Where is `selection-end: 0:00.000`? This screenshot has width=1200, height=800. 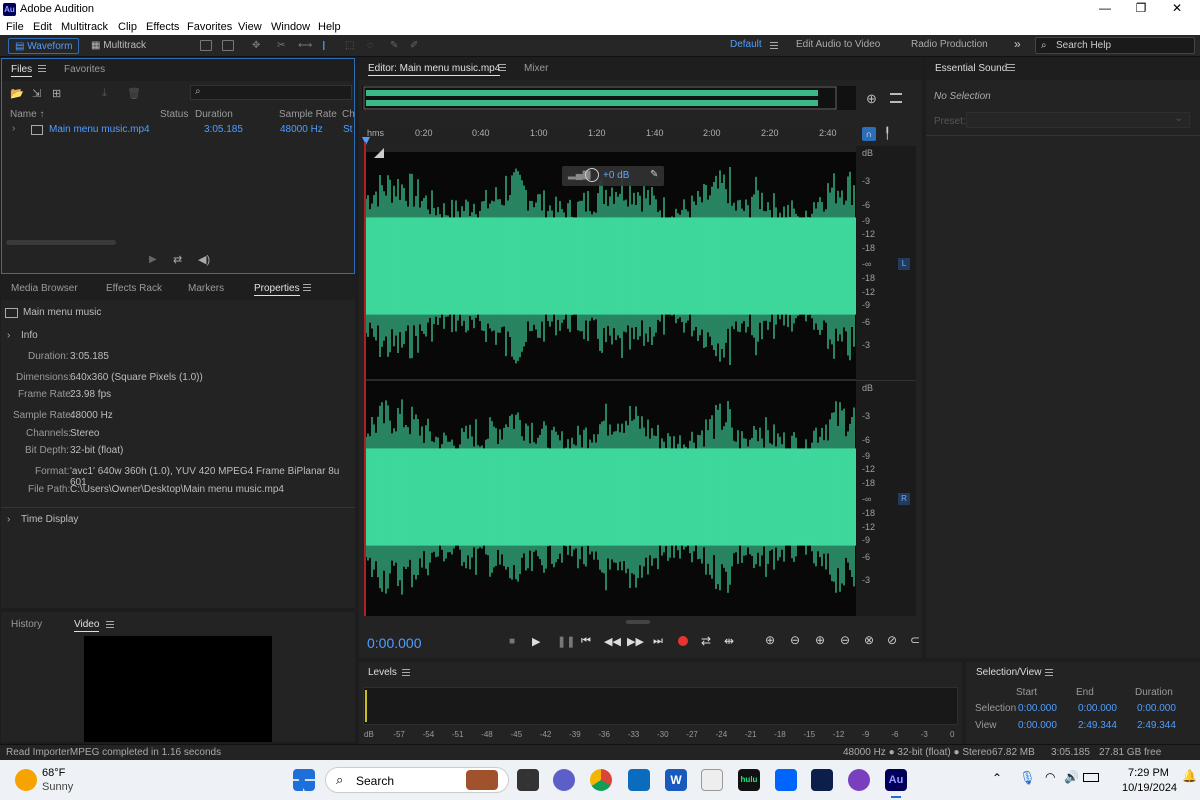
selection-end: 0:00.000 is located at coordinates (1097, 708).